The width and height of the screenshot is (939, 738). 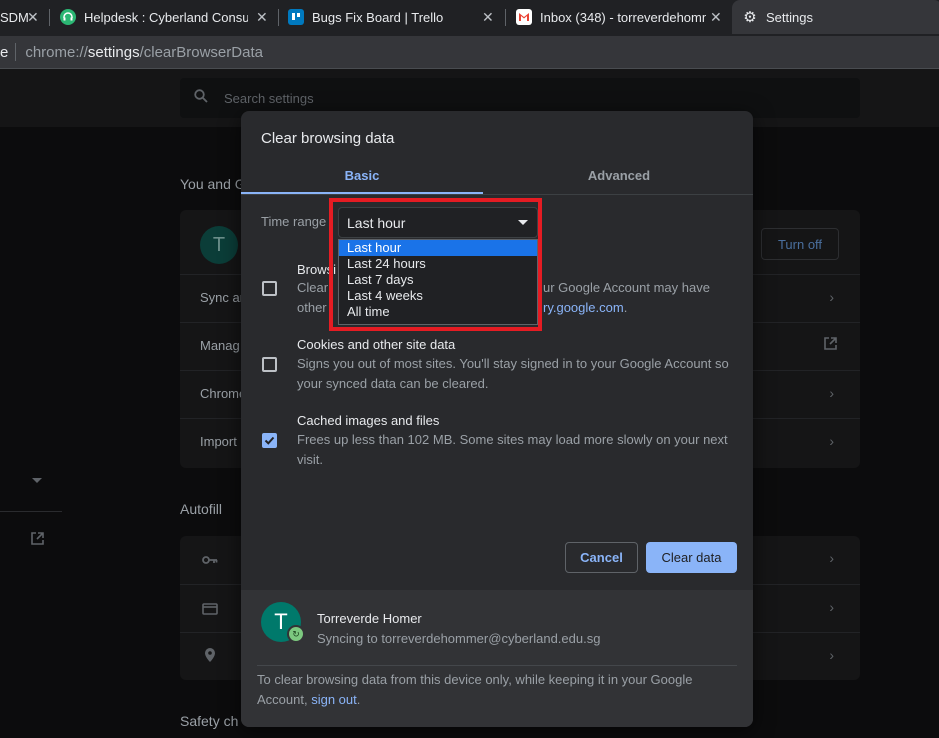 What do you see at coordinates (14, 17) in the screenshot?
I see `tab-title: SDM` at bounding box center [14, 17].